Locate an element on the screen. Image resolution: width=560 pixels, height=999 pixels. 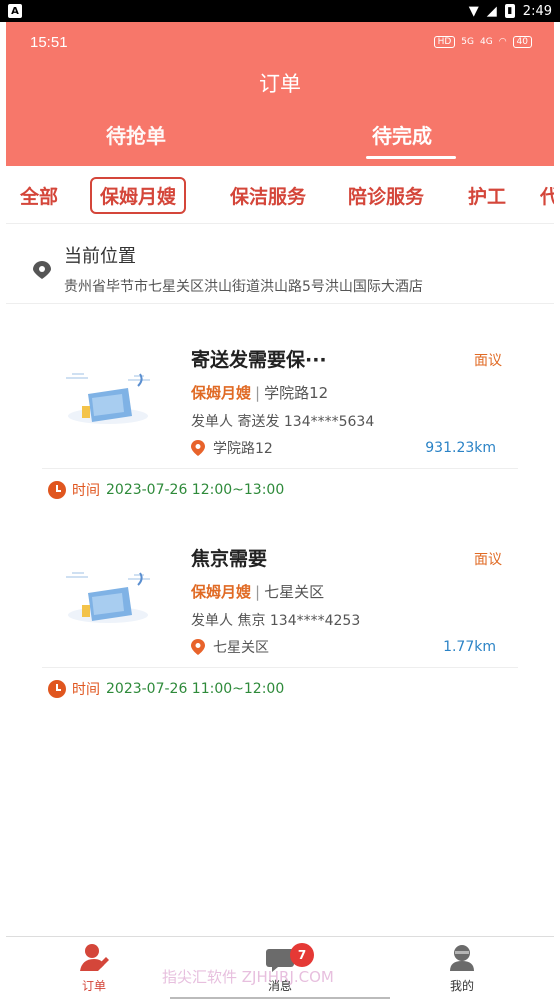
order-tag-line: 保姆月嫂 | 七星关区 is located at coordinates (257, 591).